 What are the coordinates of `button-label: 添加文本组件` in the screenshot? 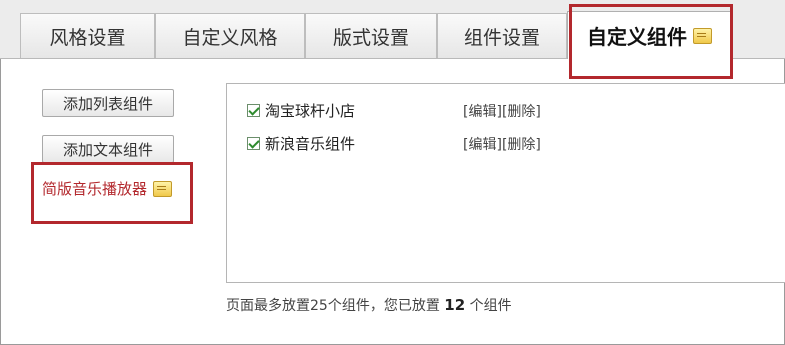 It's located at (107, 149).